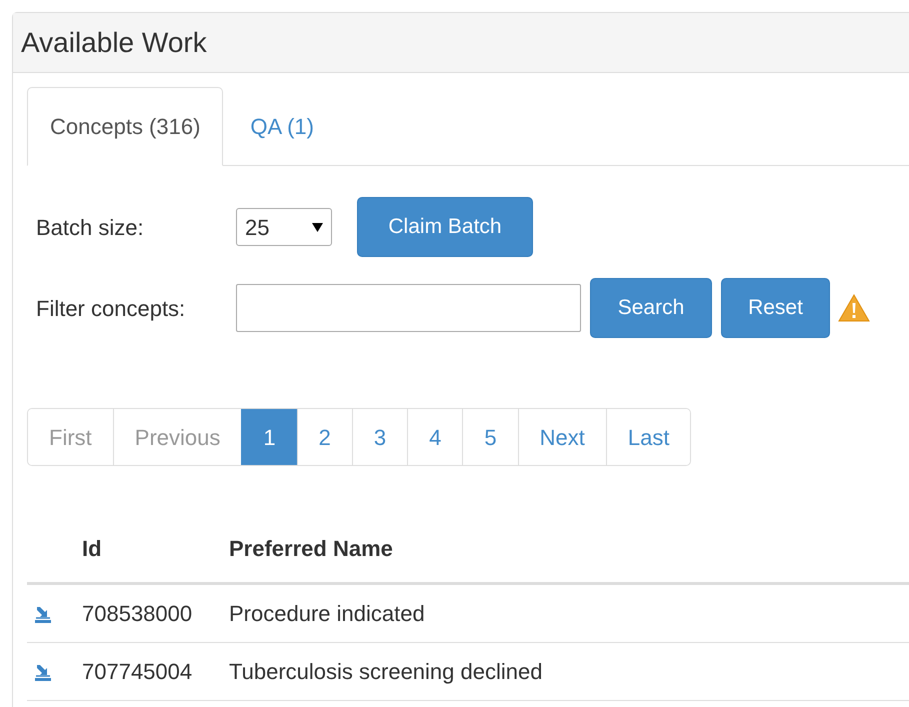 The height and width of the screenshot is (707, 909). What do you see at coordinates (111, 308) in the screenshot?
I see `filter-label: Filter concepts:` at bounding box center [111, 308].